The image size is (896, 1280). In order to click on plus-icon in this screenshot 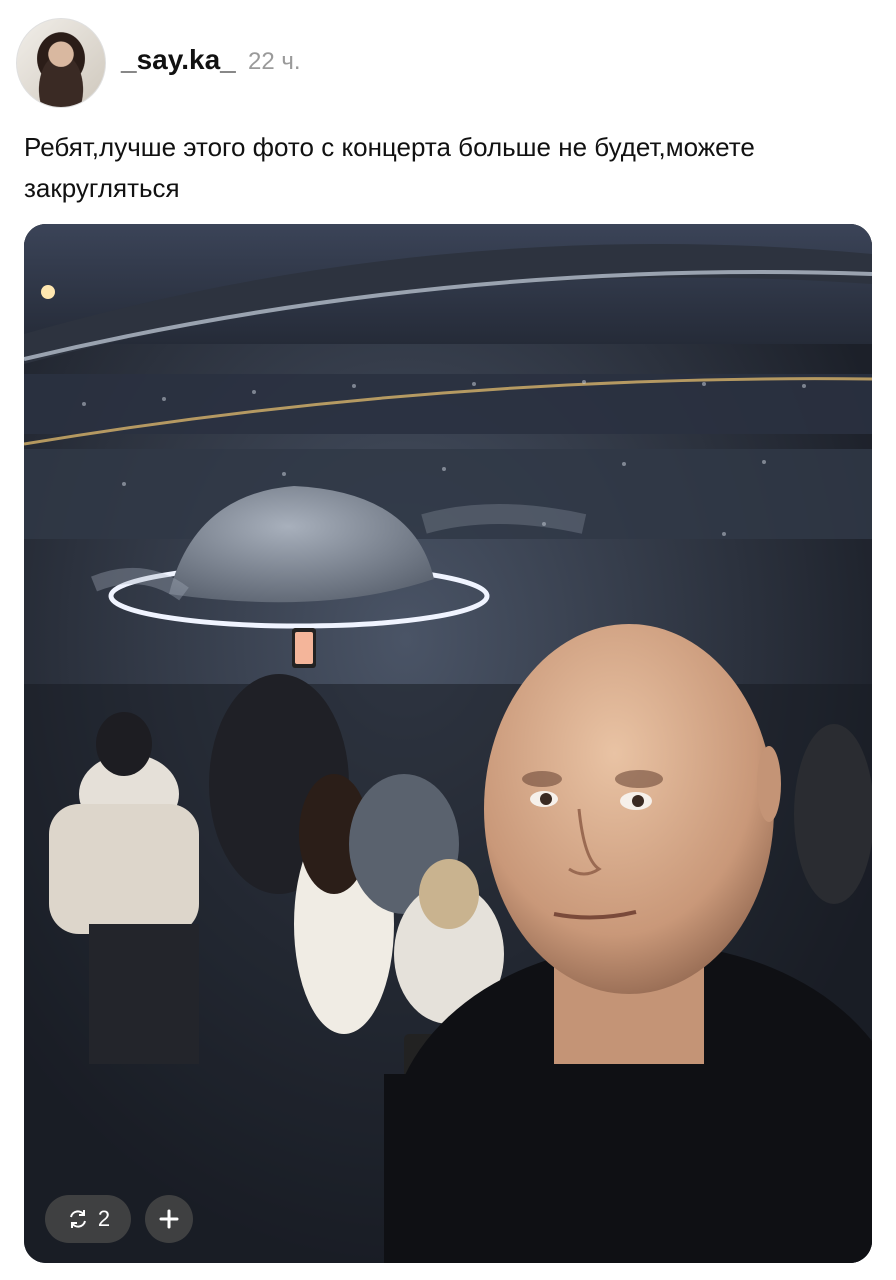, I will do `click(169, 1219)`.